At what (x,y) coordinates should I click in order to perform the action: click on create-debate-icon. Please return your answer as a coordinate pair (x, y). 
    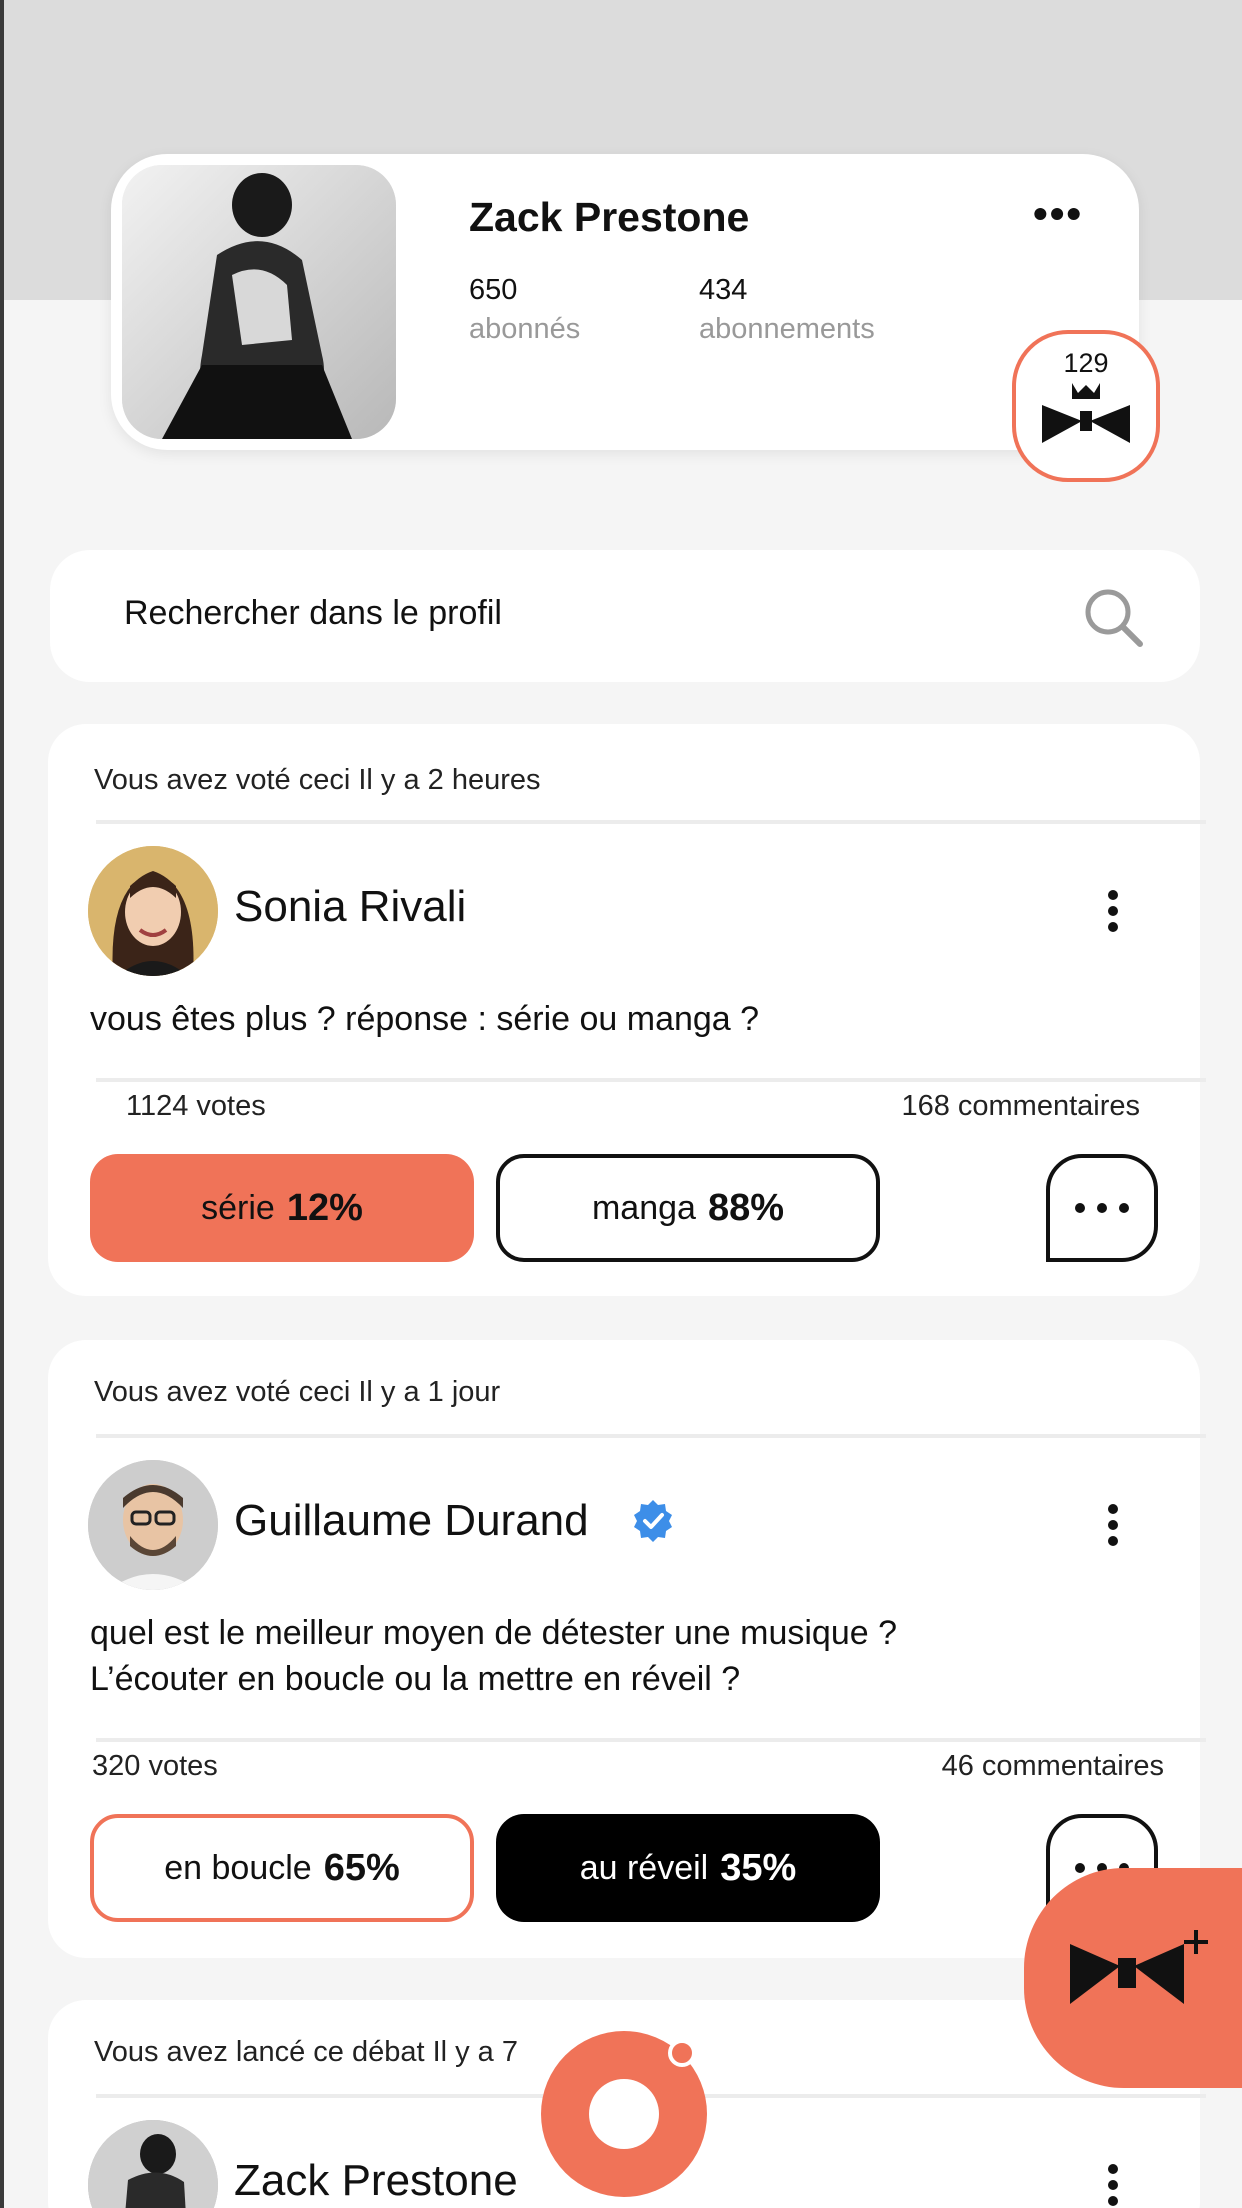
    Looking at the image, I should click on (1139, 1967).